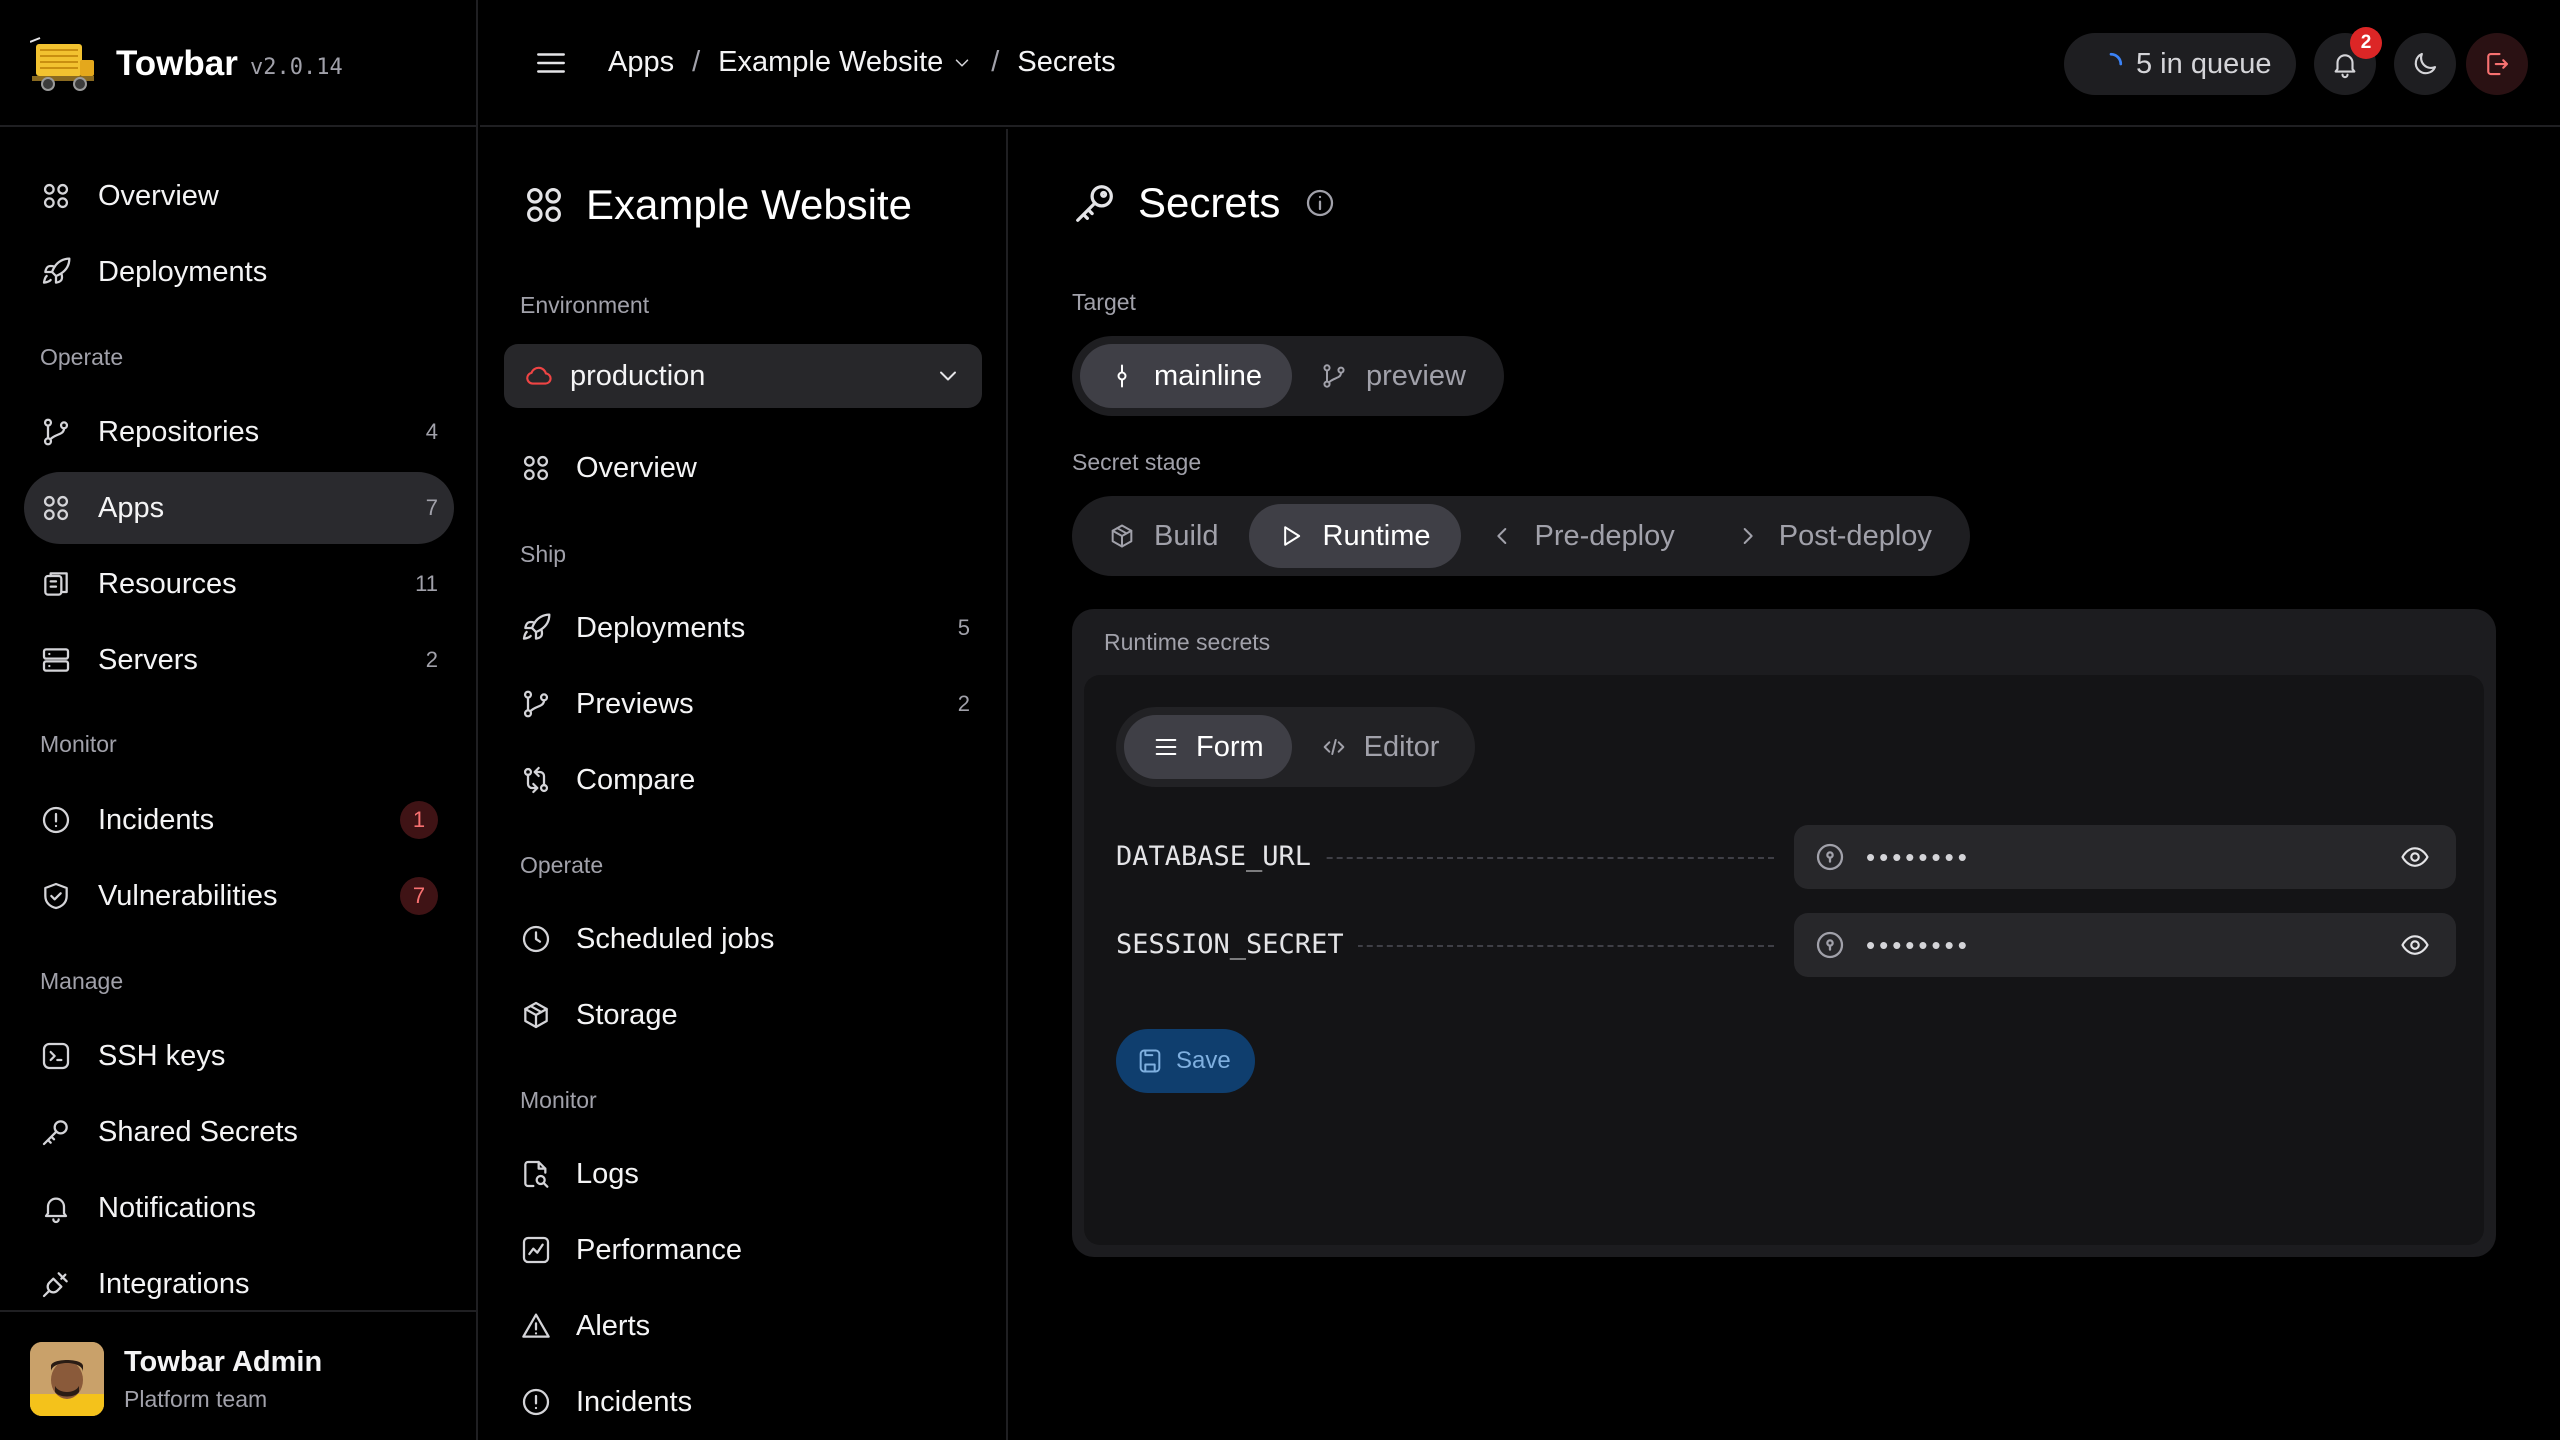  What do you see at coordinates (1186, 535) in the screenshot?
I see `stage-build-label: Build` at bounding box center [1186, 535].